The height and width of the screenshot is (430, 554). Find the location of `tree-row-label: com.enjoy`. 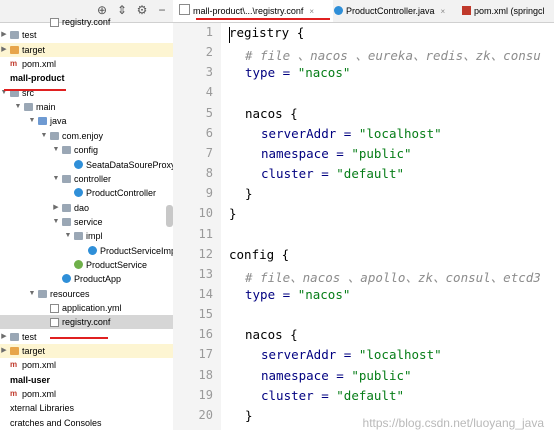

tree-row-label: com.enjoy is located at coordinates (83, 135).